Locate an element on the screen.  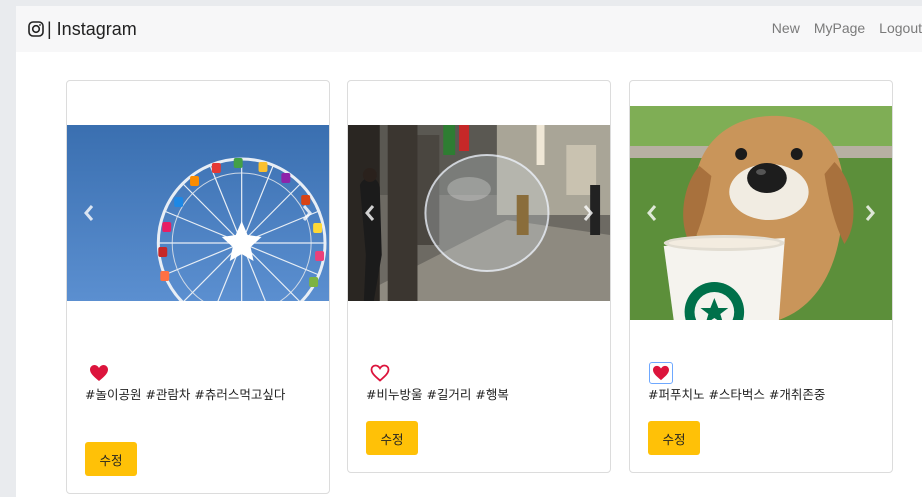
ferris-wheel-photo is located at coordinates (198, 213).